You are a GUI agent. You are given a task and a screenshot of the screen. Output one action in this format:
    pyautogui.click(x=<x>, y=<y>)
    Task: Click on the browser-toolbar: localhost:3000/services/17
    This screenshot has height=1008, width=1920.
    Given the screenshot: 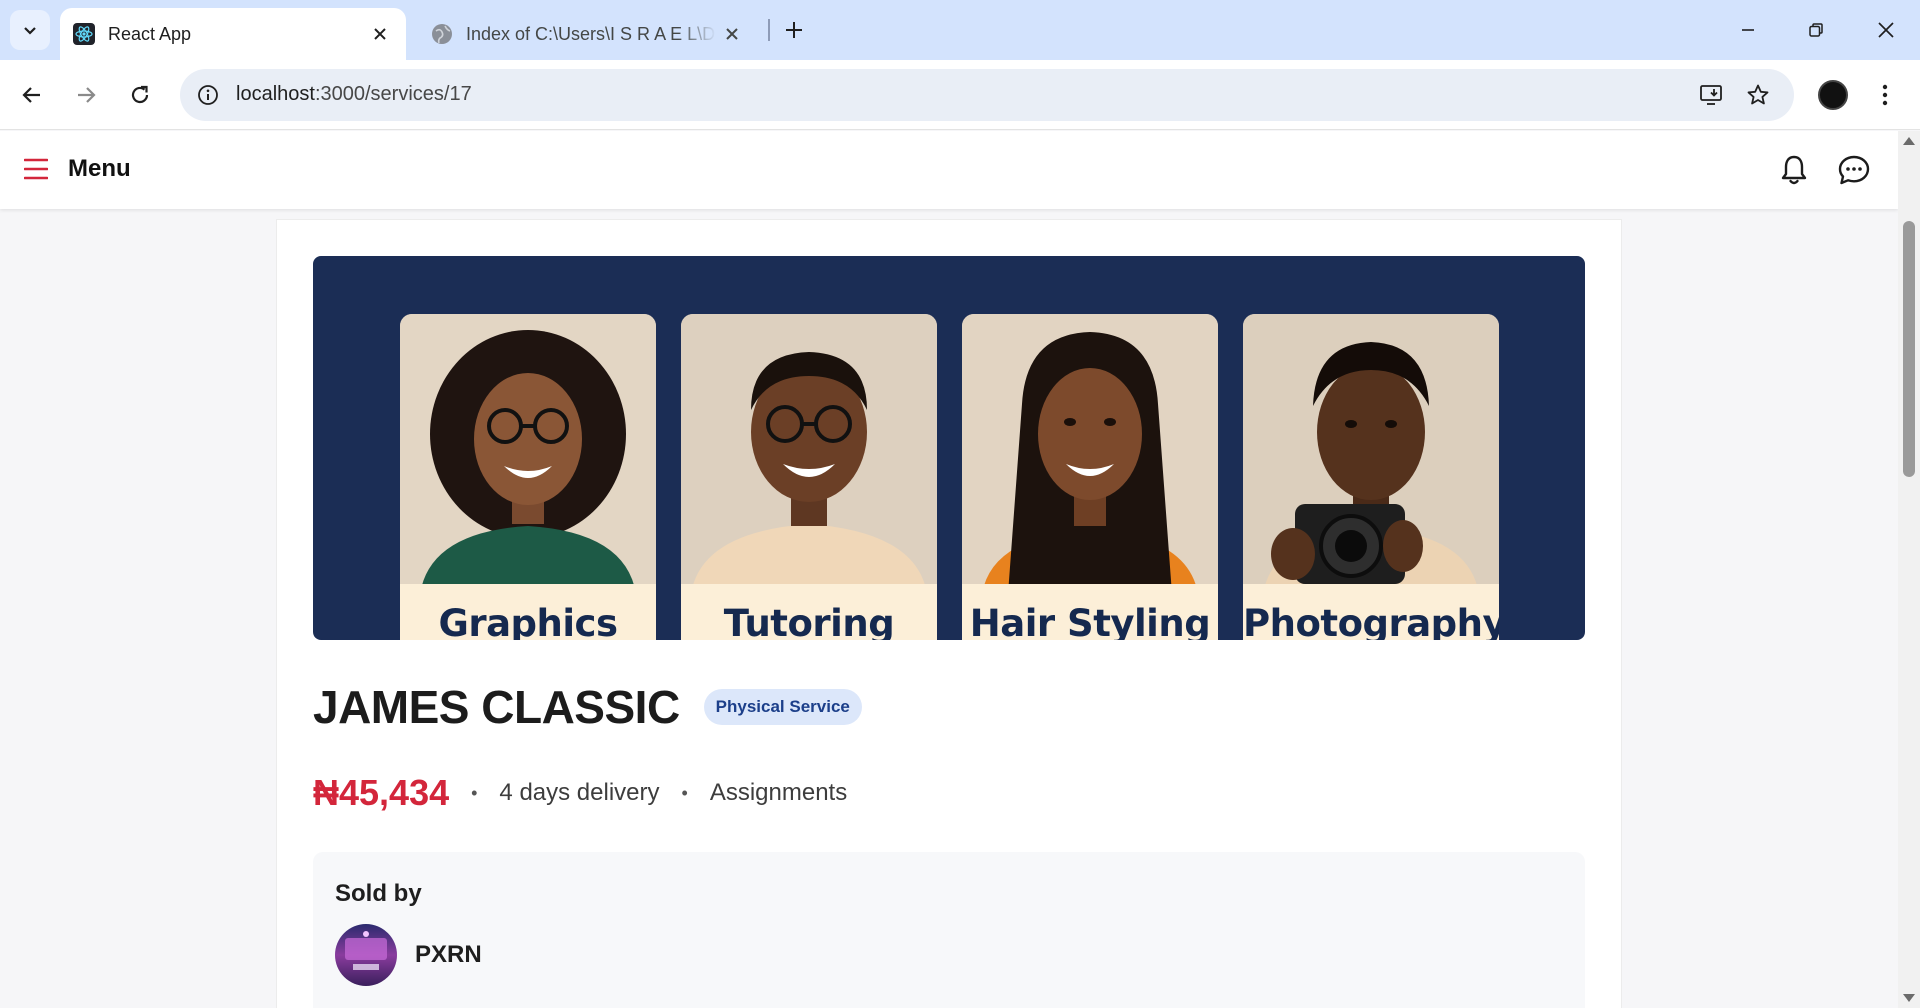 What is the action you would take?
    pyautogui.click(x=960, y=95)
    